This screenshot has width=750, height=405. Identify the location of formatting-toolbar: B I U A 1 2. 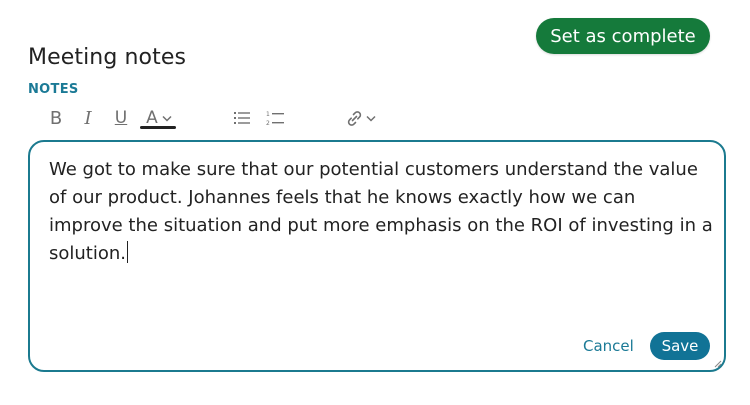
(220, 119).